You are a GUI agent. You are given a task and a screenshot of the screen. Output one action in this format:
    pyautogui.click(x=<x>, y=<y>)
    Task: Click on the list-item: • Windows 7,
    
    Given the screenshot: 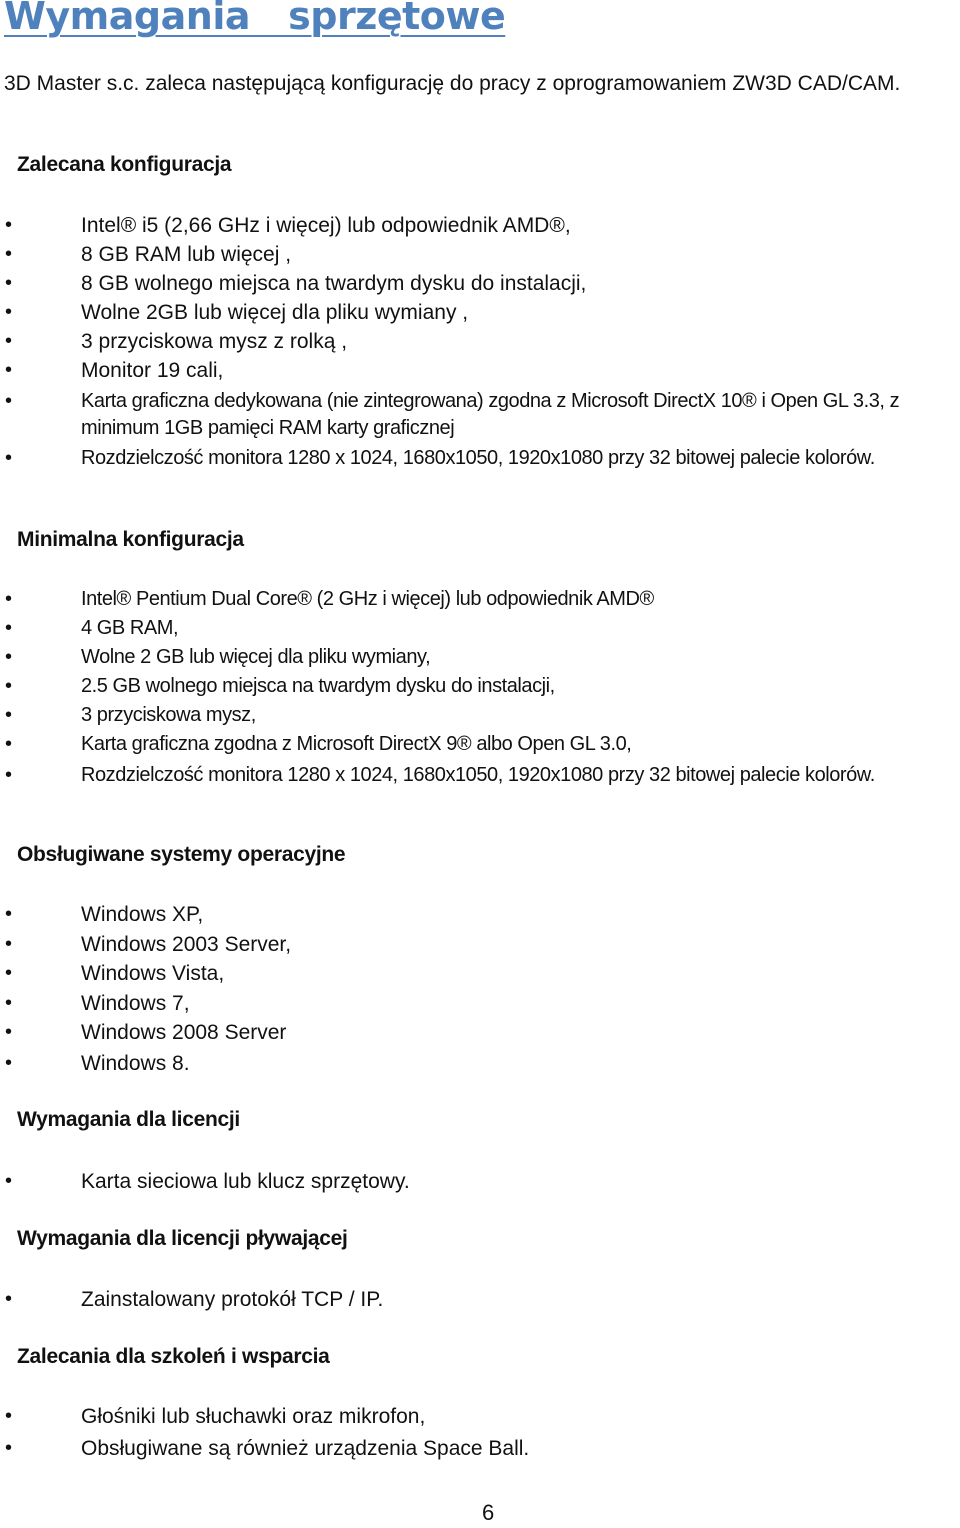 What is the action you would take?
    pyautogui.click(x=97, y=1003)
    